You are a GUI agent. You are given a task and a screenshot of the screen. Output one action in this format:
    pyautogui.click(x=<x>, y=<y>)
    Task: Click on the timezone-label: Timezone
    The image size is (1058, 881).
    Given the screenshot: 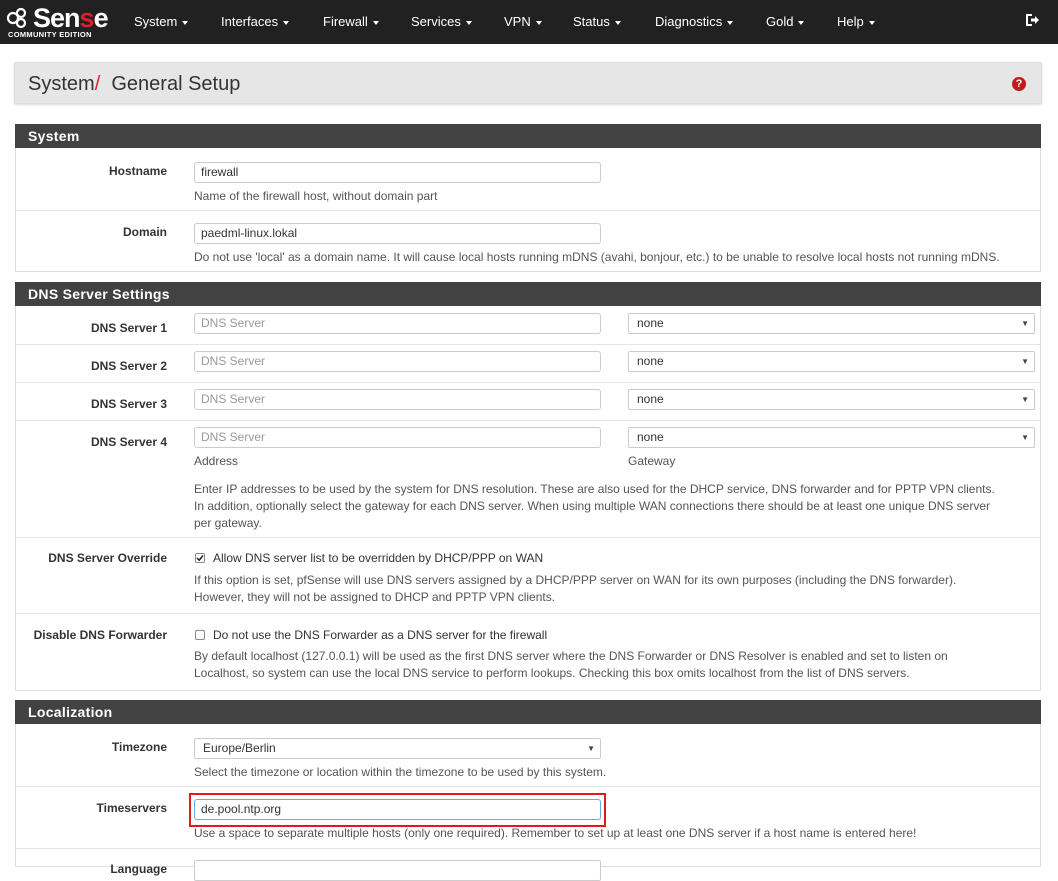 What is the action you would take?
    pyautogui.click(x=139, y=747)
    